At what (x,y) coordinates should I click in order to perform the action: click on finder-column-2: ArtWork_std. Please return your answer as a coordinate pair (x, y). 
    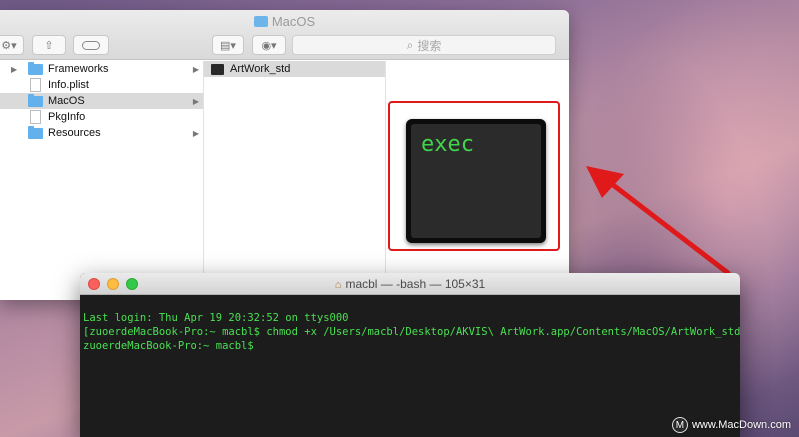
    Looking at the image, I should click on (295, 180).